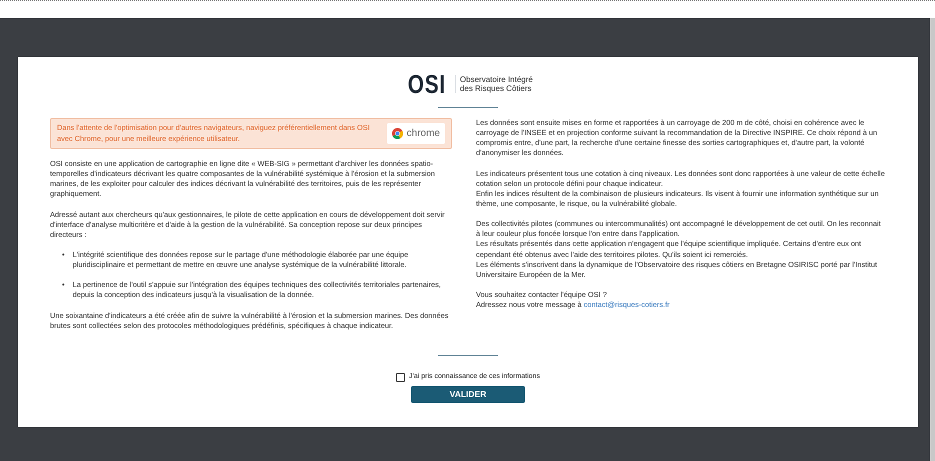  Describe the element at coordinates (427, 84) in the screenshot. I see `logo-acronym: OSI` at that location.